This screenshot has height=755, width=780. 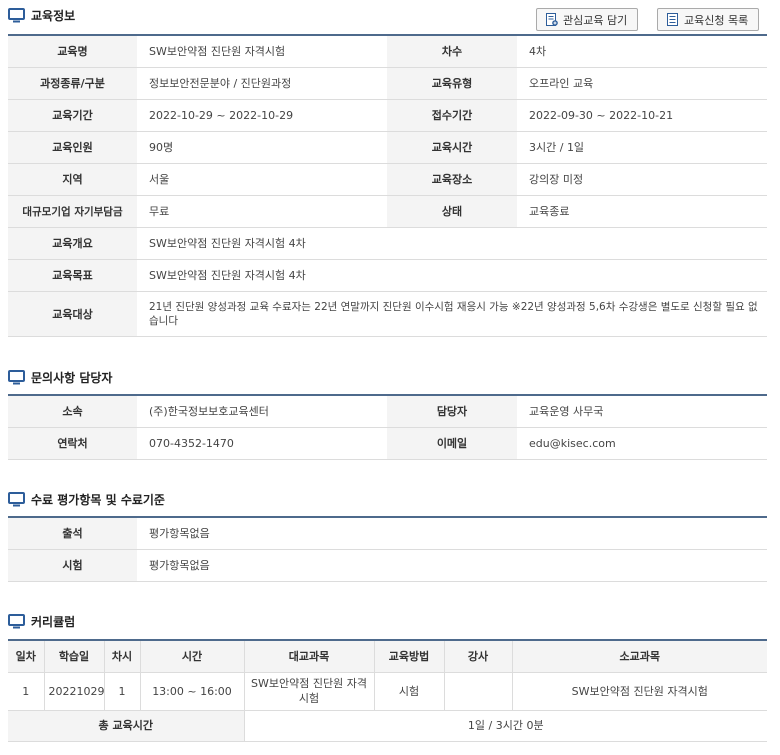 What do you see at coordinates (26, 691) in the screenshot?
I see `day-cell: 1` at bounding box center [26, 691].